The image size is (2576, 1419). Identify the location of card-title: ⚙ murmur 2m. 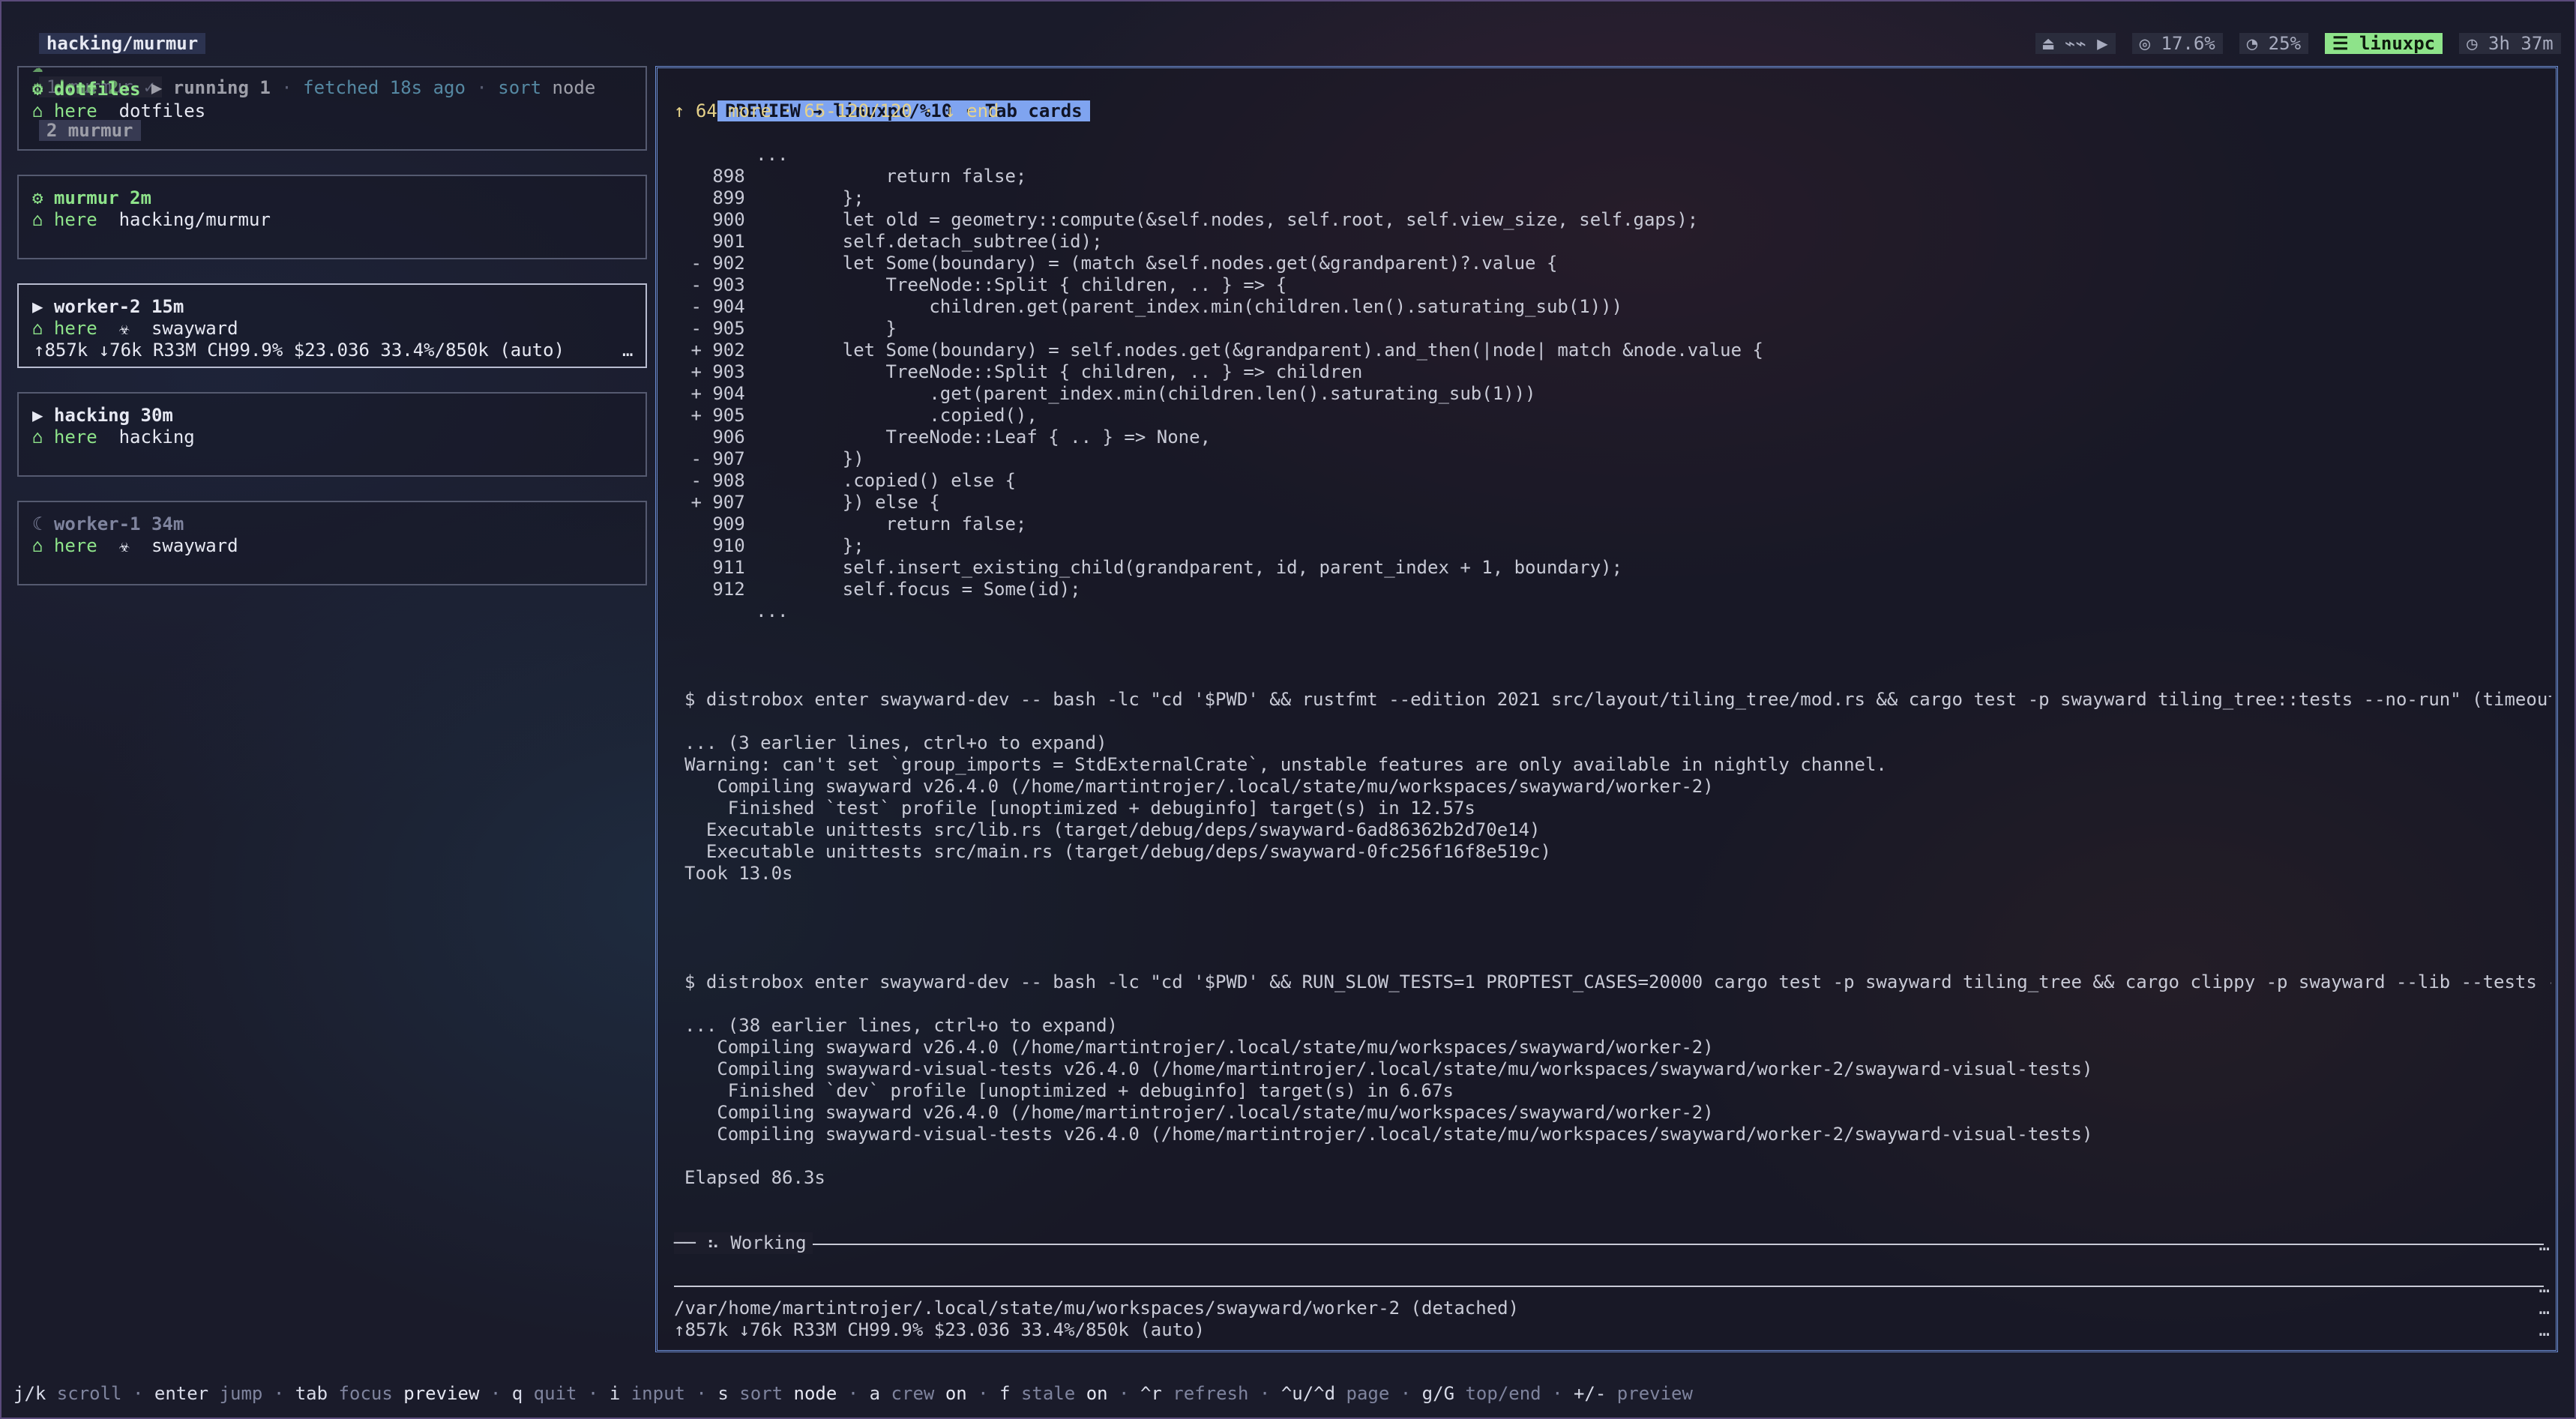
(91, 197).